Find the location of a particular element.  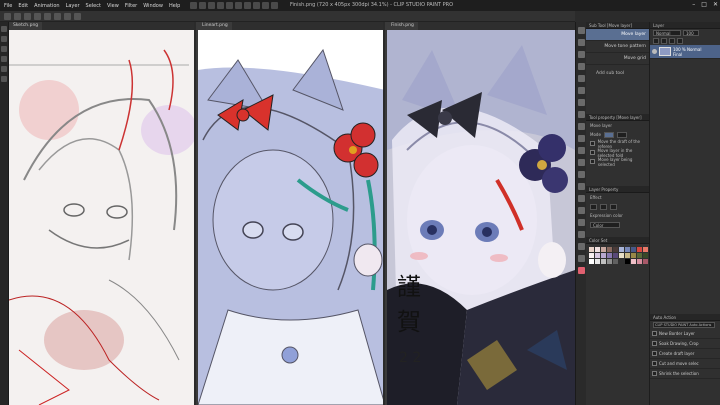

decoration-icon is located at coordinates (581, 138).